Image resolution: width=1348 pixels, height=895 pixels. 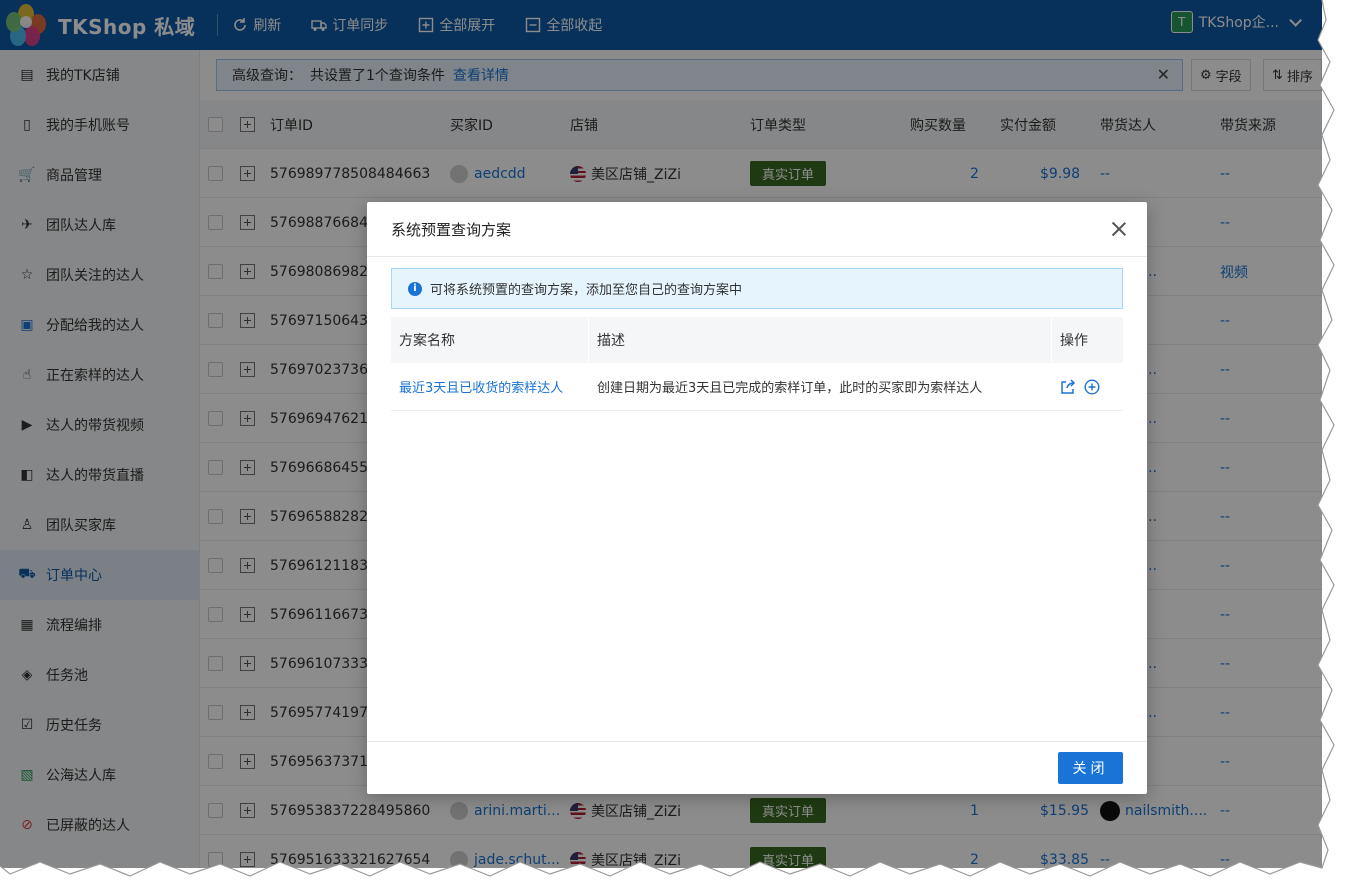 I want to click on preset-actions, so click(x=1087, y=386).